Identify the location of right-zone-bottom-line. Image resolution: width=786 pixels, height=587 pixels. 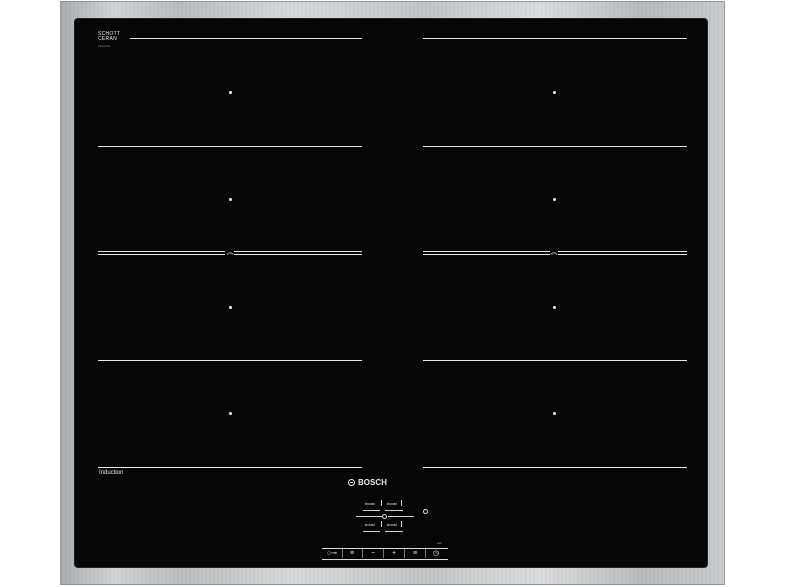
(555, 467).